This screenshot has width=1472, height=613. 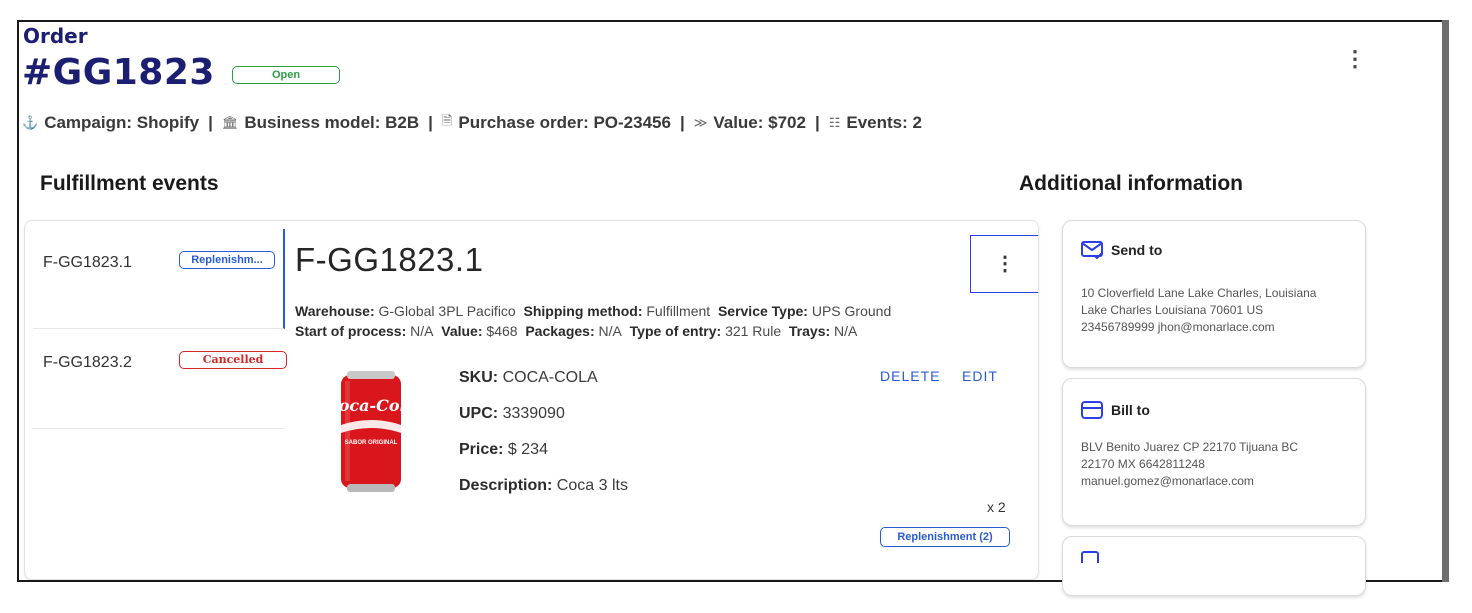 What do you see at coordinates (1172, 310) in the screenshot?
I see `send-to-line: Lake Charles Louisiana 70601 US` at bounding box center [1172, 310].